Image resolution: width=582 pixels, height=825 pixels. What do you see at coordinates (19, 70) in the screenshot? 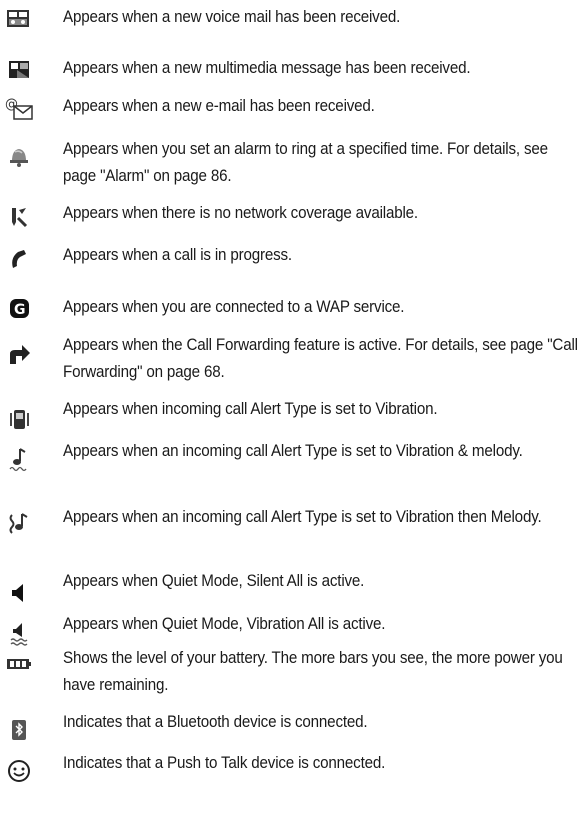
I see `multimedia-message-icon` at bounding box center [19, 70].